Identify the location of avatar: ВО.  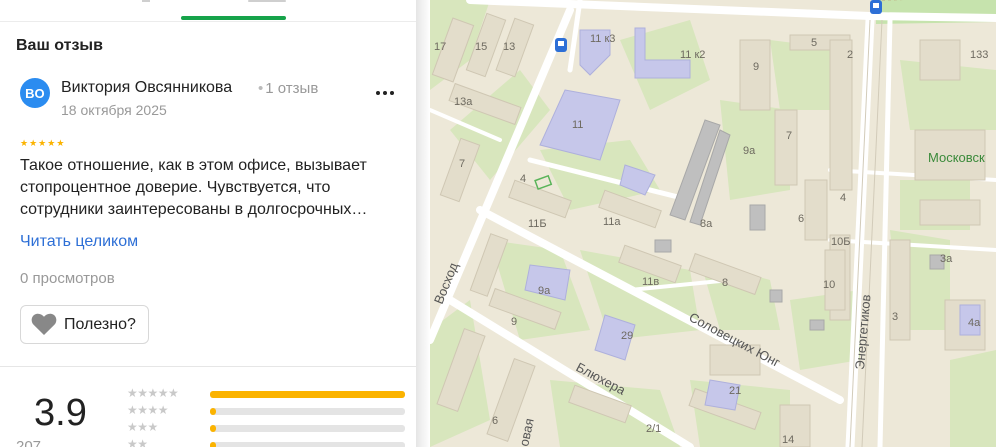
(35, 93).